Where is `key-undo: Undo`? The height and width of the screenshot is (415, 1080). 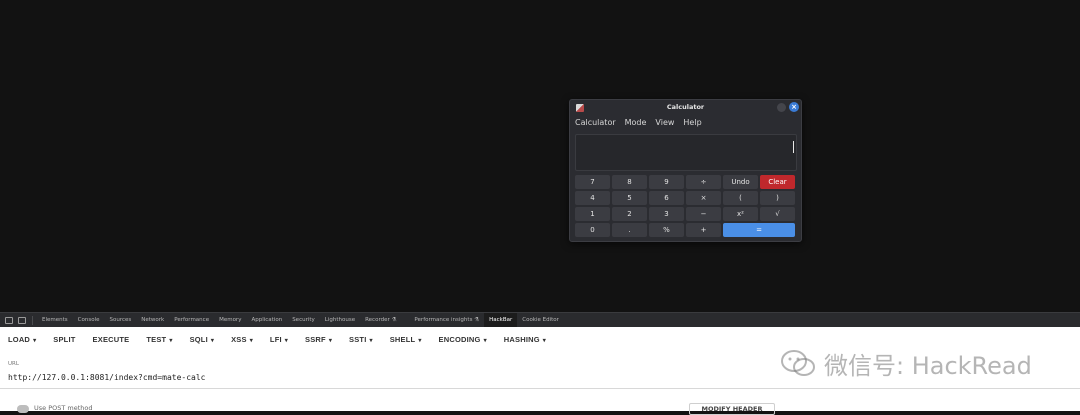 key-undo: Undo is located at coordinates (740, 182).